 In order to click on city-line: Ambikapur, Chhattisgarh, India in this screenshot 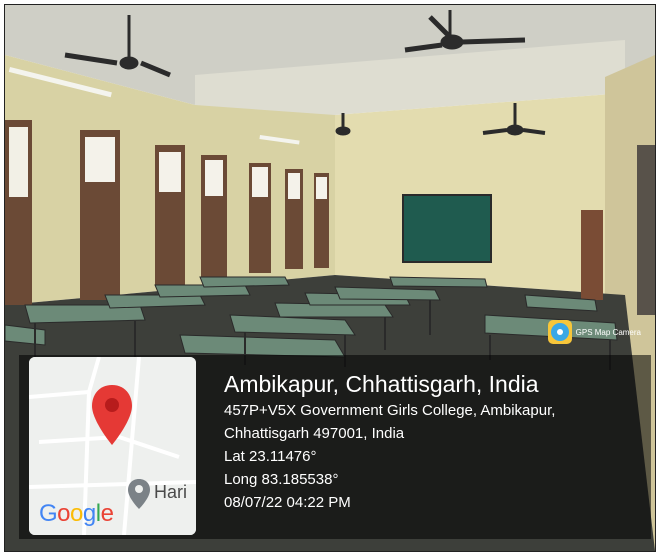, I will do `click(381, 384)`.